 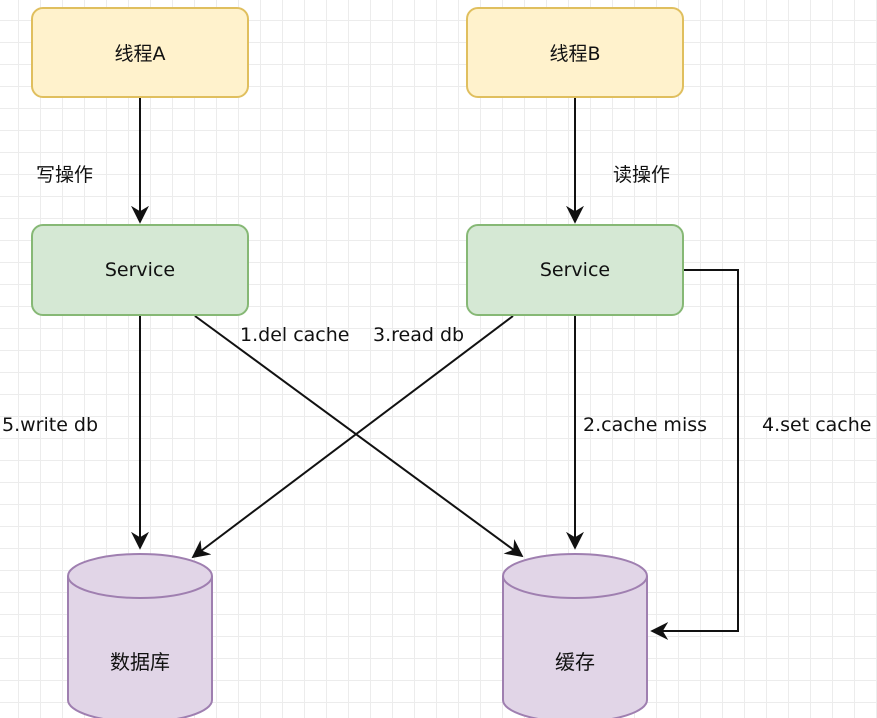 What do you see at coordinates (50, 425) in the screenshot?
I see `write-db-label: 5.write db` at bounding box center [50, 425].